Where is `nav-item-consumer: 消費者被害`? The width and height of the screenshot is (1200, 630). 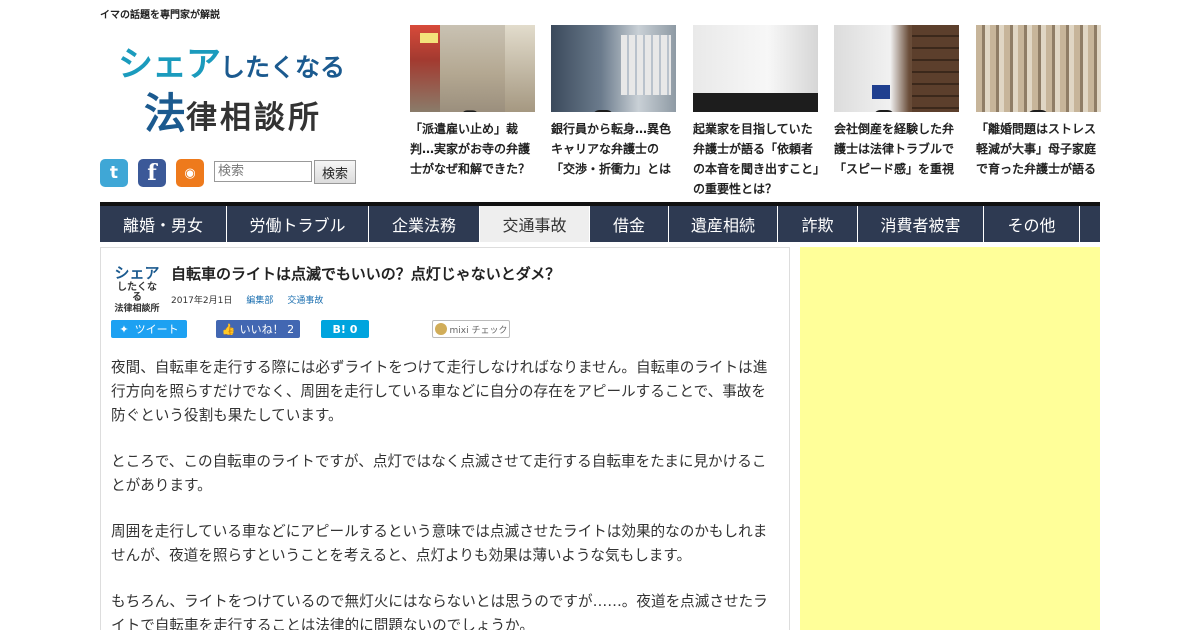
nav-item-consumer: 消費者被害 is located at coordinates (921, 224).